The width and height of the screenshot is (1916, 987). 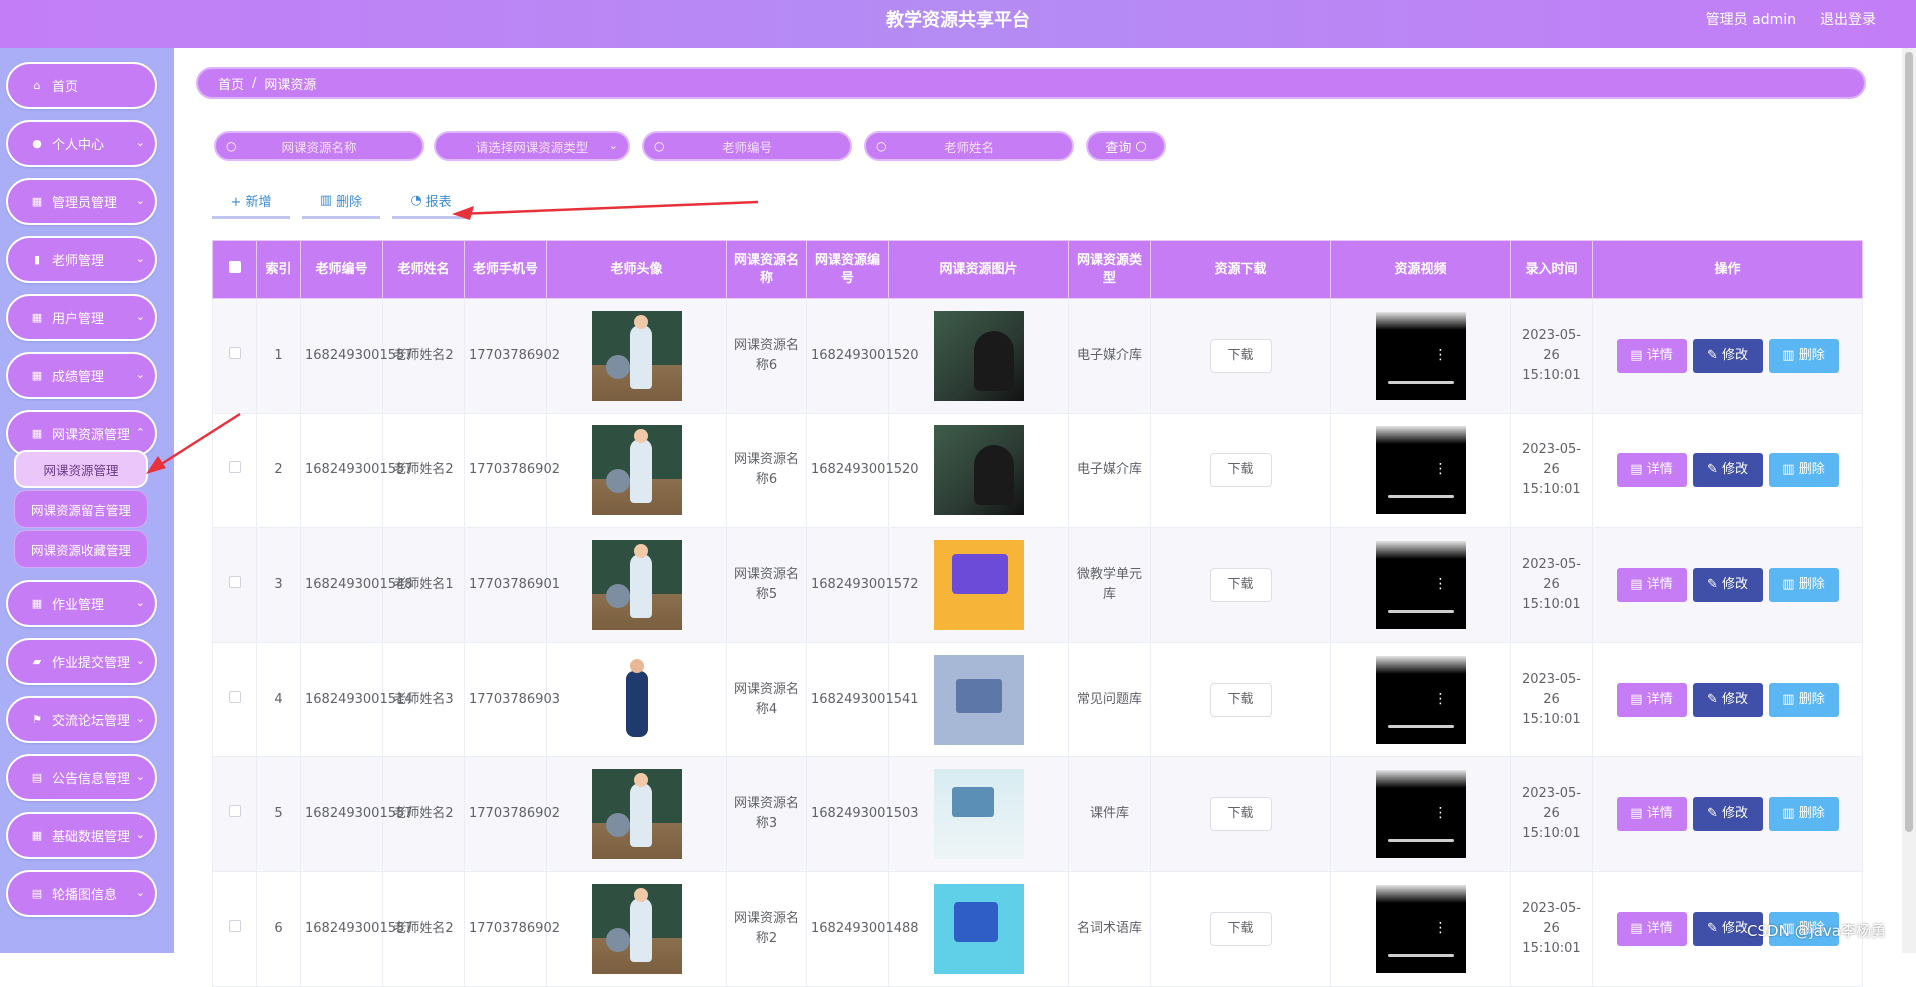 What do you see at coordinates (1909, 442) in the screenshot?
I see `scrollbar-thumb` at bounding box center [1909, 442].